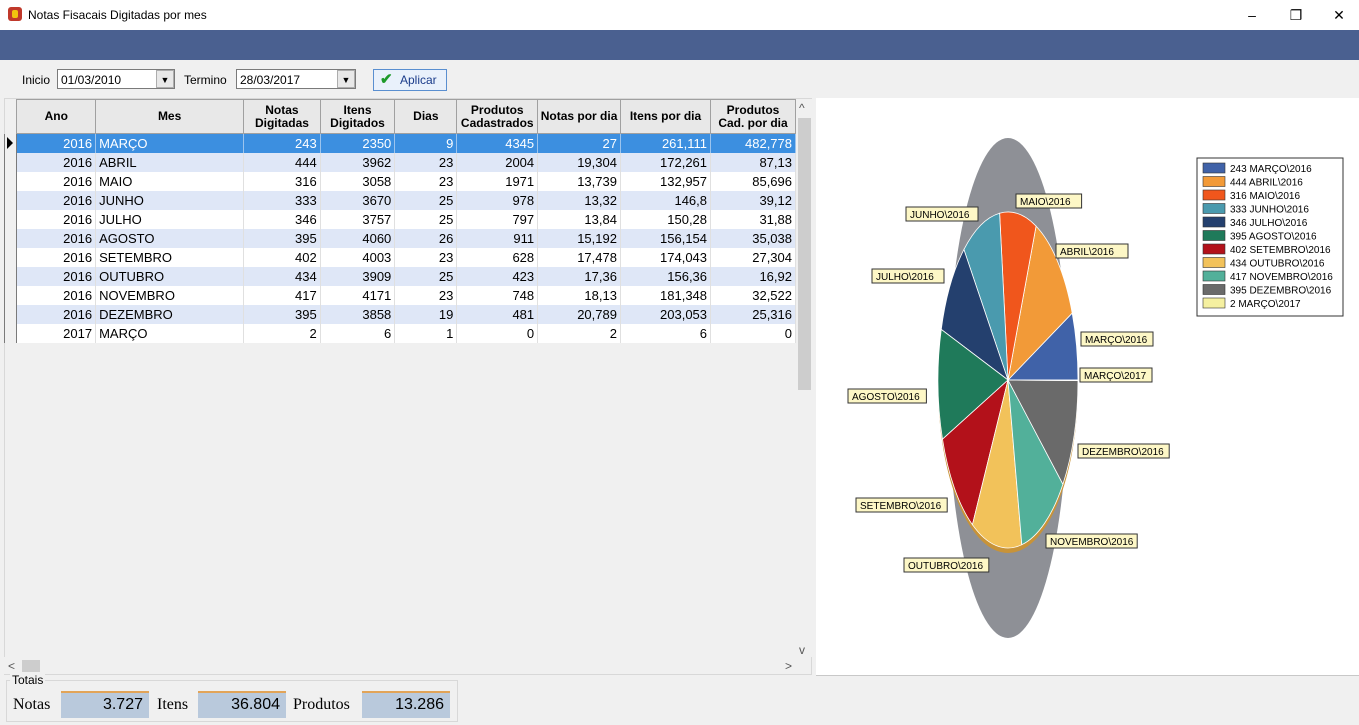 This screenshot has width=1359, height=725. Describe the element at coordinates (282, 200) in the screenshot. I see `table-cell: 333` at that location.